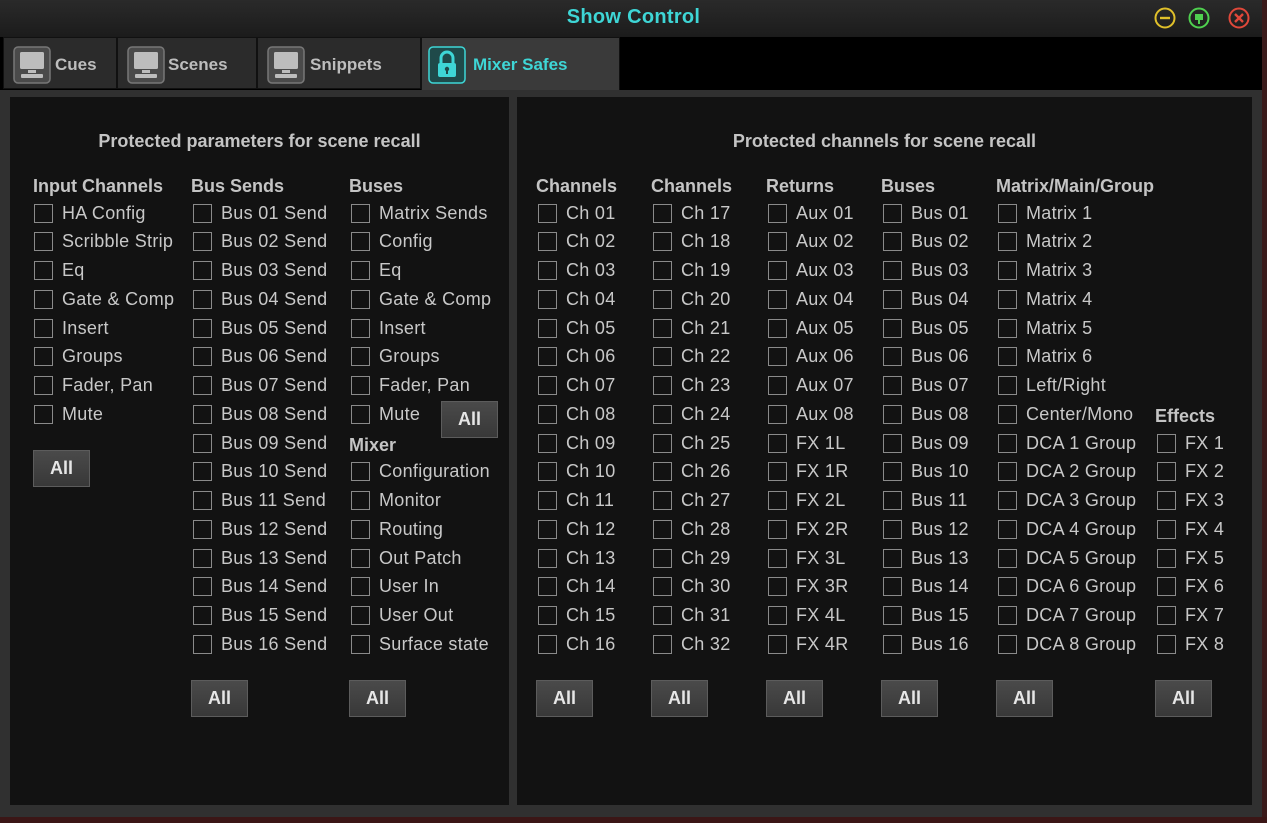 The width and height of the screenshot is (1267, 823). I want to click on checkbox-fx-8: FX 8, so click(1190, 644).